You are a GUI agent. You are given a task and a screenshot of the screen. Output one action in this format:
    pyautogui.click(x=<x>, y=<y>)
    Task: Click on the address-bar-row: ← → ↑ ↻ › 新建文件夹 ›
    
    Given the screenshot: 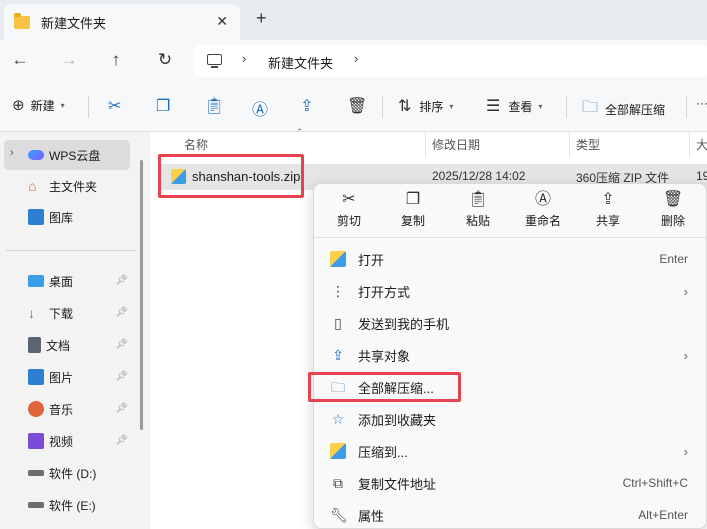 What is the action you would take?
    pyautogui.click(x=353, y=61)
    